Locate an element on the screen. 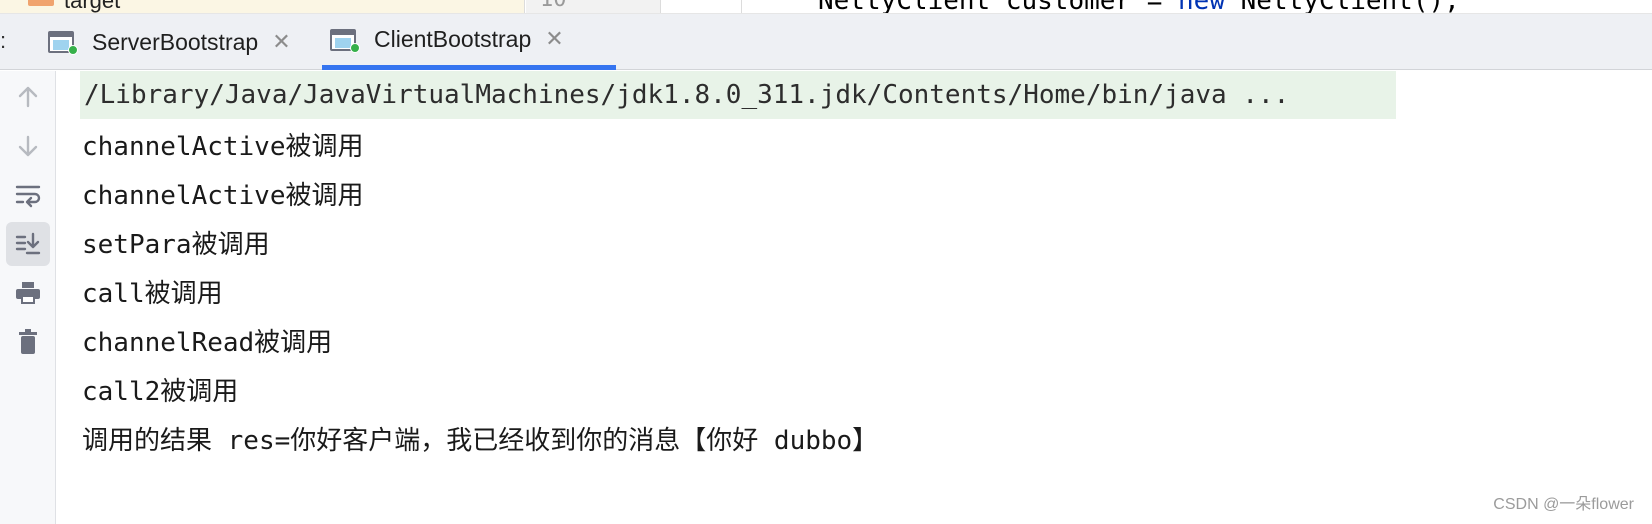  folder-icon is located at coordinates (41, 3).